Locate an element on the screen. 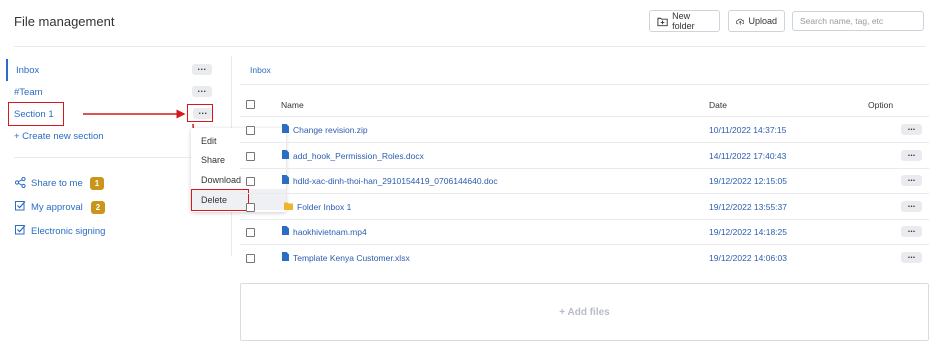 Image resolution: width=940 pixels, height=355 pixels. column-header-option: Option is located at coordinates (881, 105).